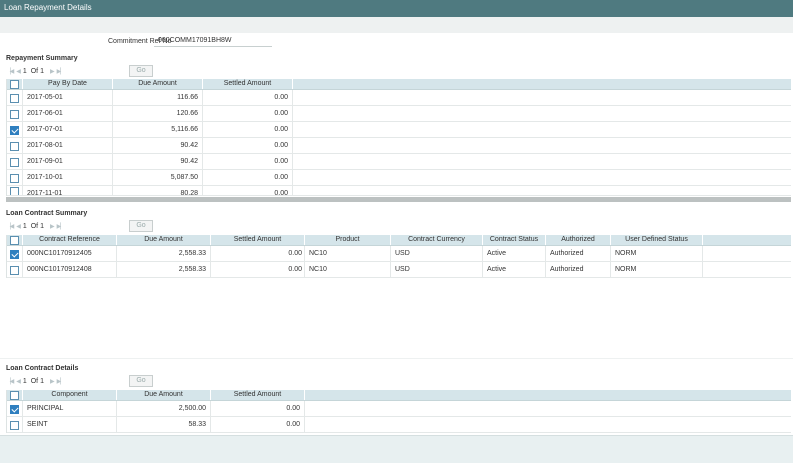  I want to click on repayment-go-button: Go, so click(141, 71).